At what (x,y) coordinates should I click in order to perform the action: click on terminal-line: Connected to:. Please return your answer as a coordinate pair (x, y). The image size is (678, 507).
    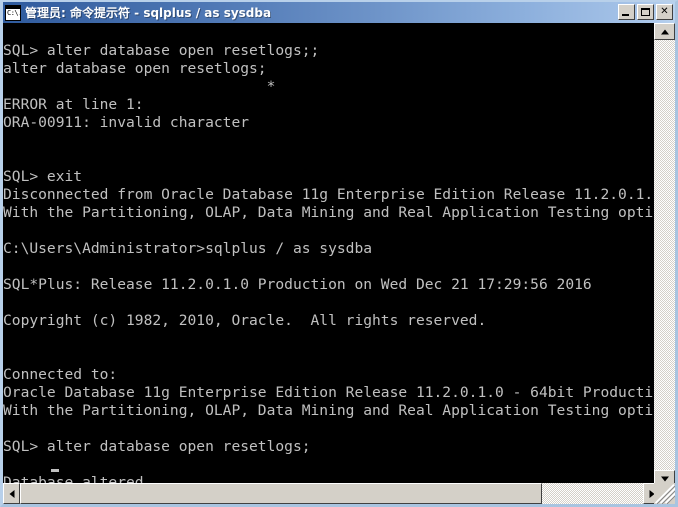
    Looking at the image, I should click on (60, 374).